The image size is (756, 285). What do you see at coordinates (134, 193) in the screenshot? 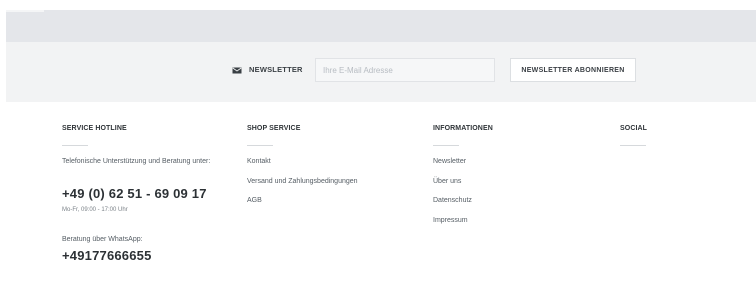
I see `hotline-phone-number: +49 (0) 62 51 - 69 09 17` at bounding box center [134, 193].